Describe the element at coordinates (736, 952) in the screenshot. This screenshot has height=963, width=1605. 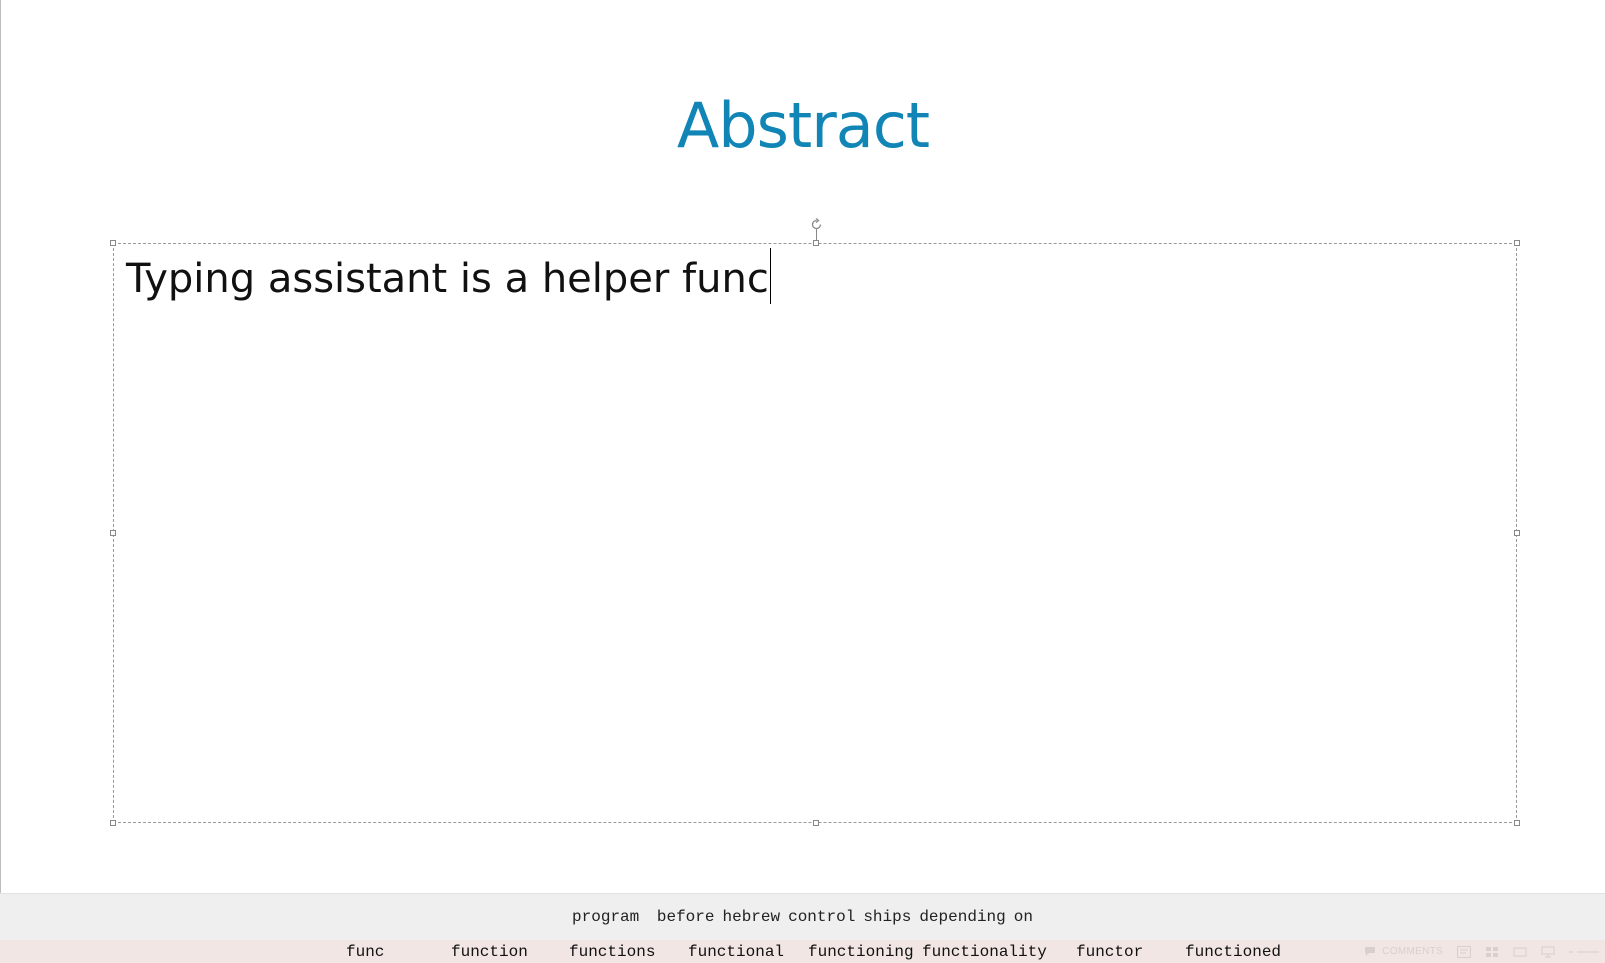
I see `completion-suggestion: functional` at that location.